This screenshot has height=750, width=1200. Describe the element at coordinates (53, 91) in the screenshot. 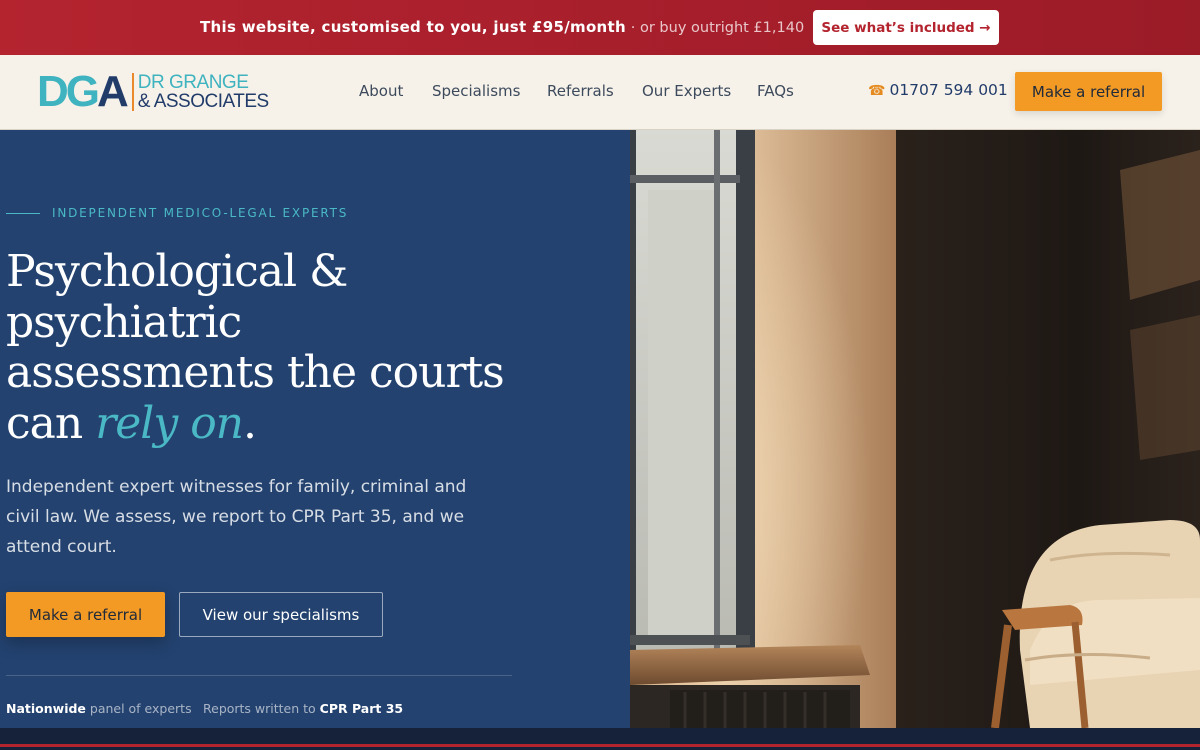

I see `logo-mark-d: D` at that location.